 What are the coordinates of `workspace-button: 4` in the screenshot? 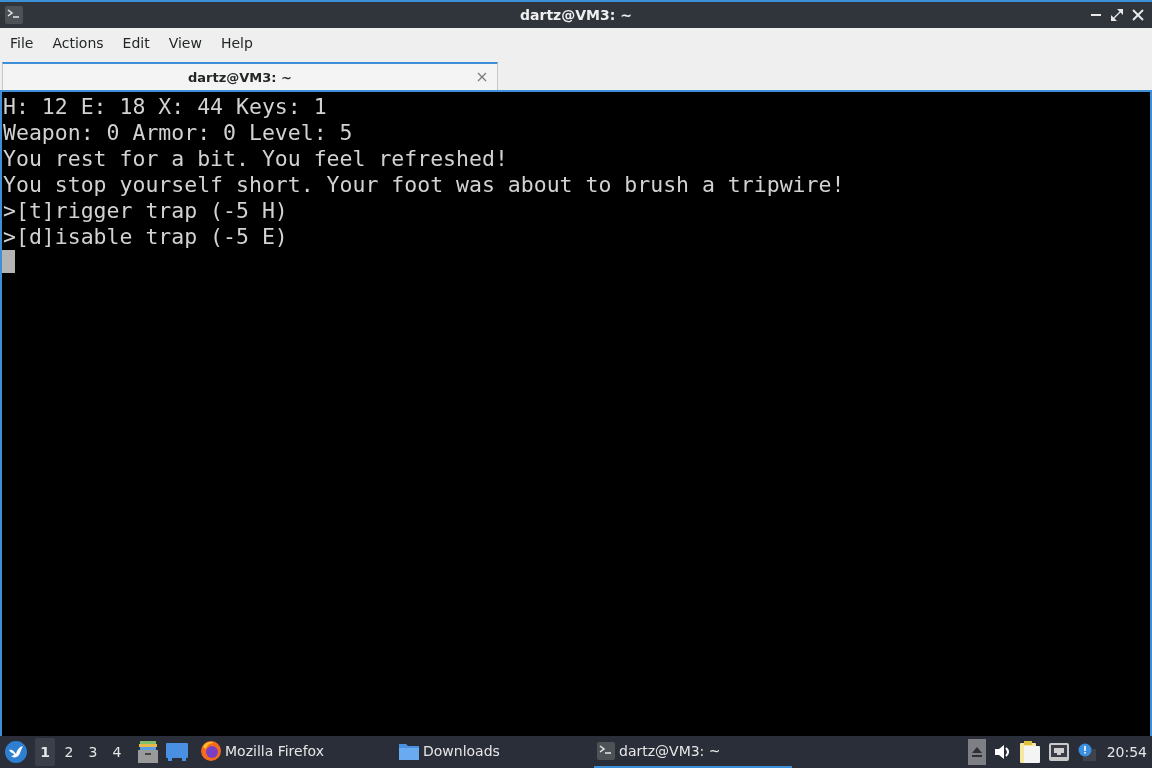 It's located at (117, 752).